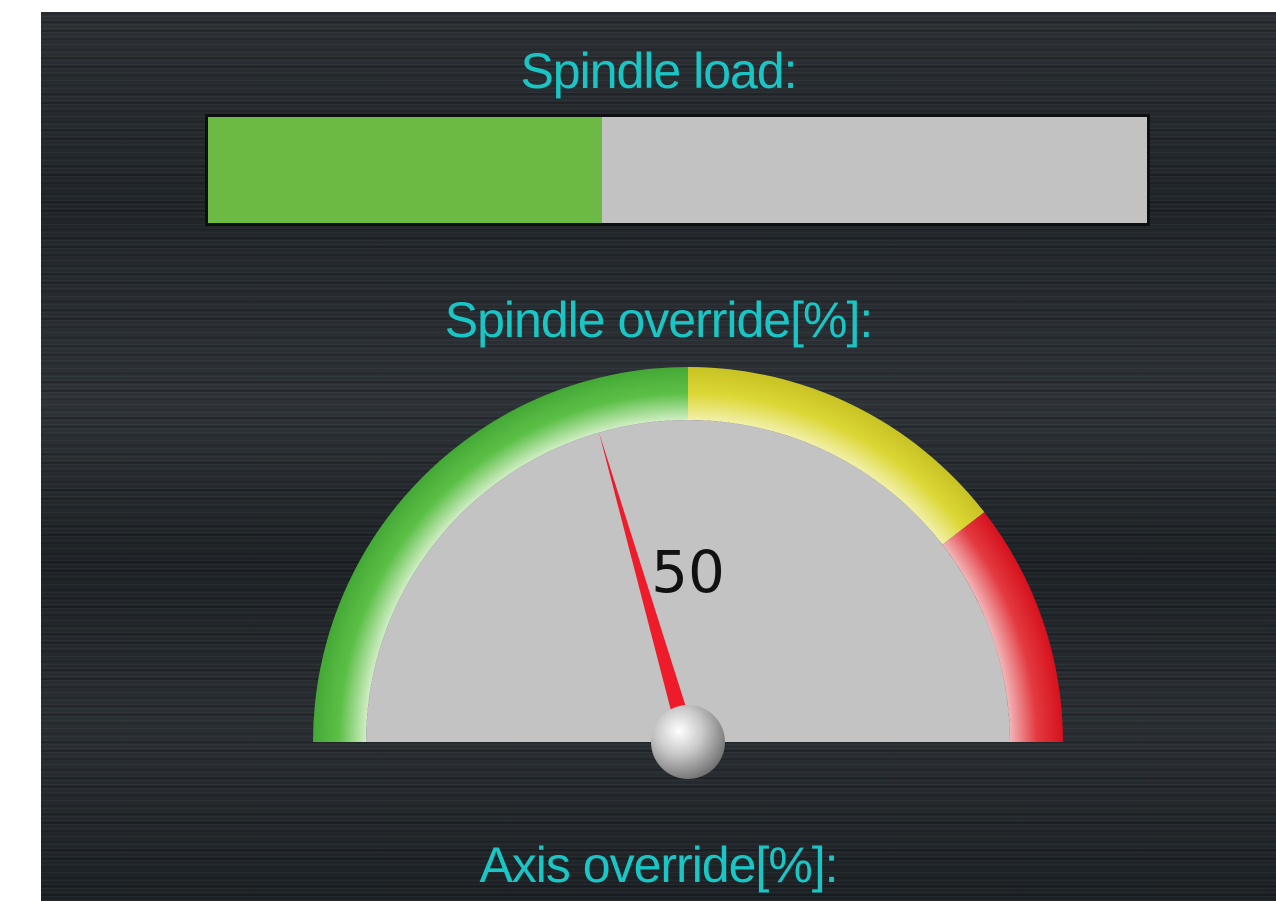 This screenshot has height=901, width=1276. Describe the element at coordinates (688, 742) in the screenshot. I see `gauge-needle-hub` at that location.